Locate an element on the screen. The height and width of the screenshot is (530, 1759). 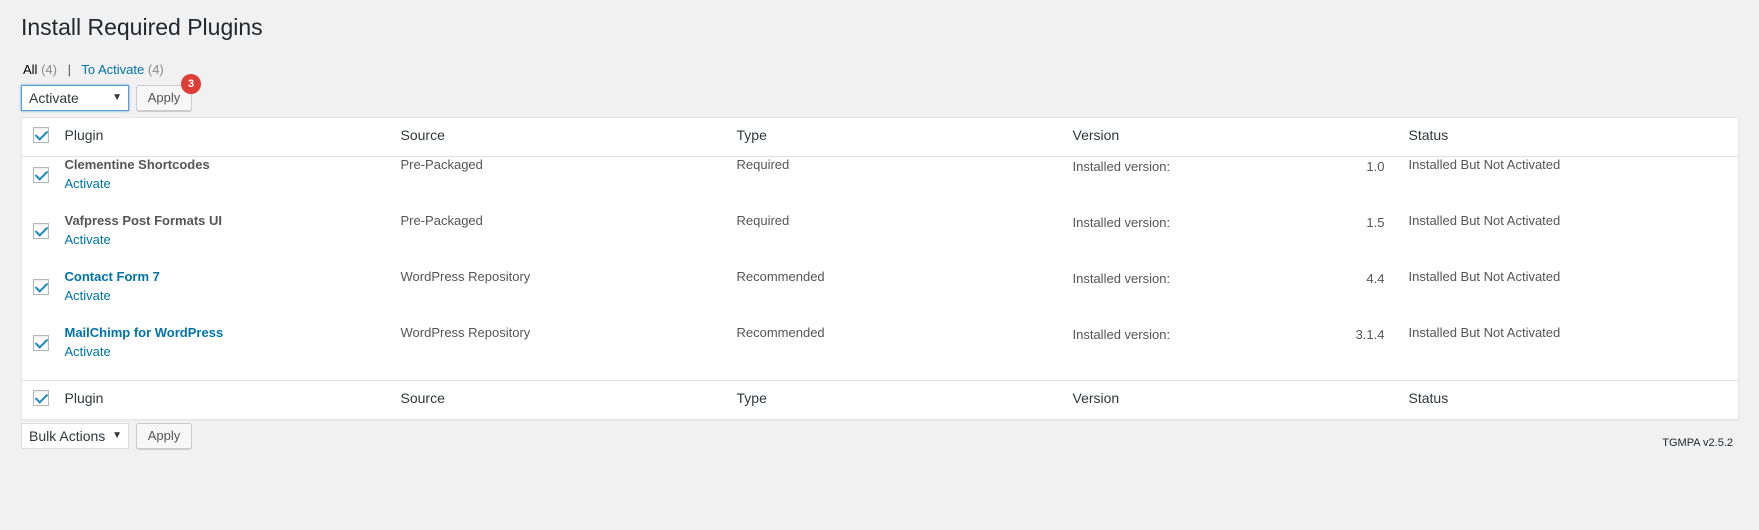
select-all-checkbox-bottom is located at coordinates (41, 398).